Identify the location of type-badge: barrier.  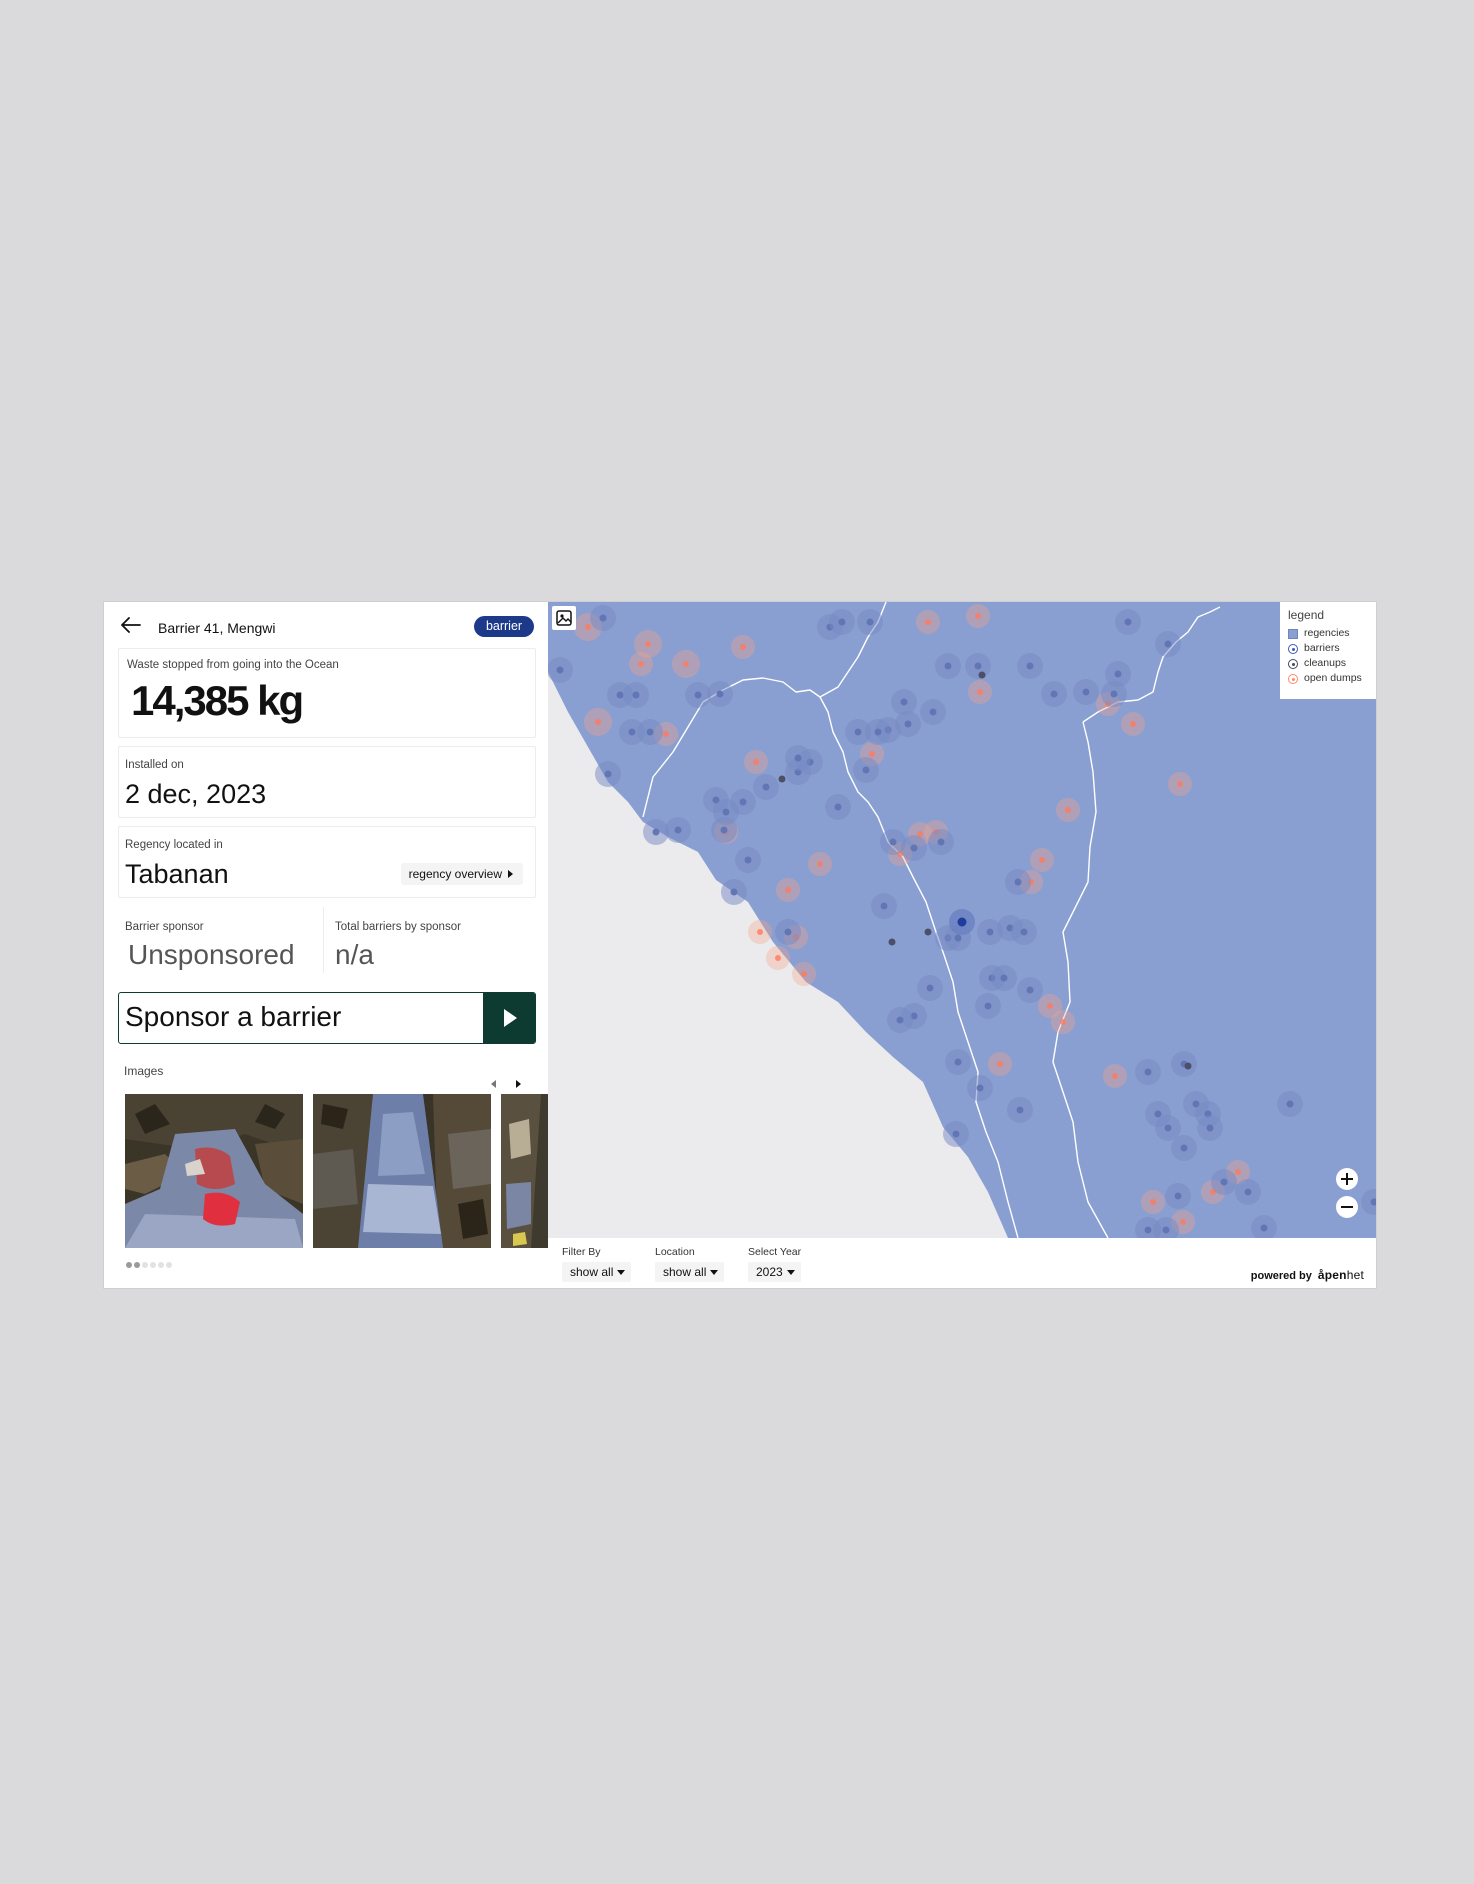
(504, 626).